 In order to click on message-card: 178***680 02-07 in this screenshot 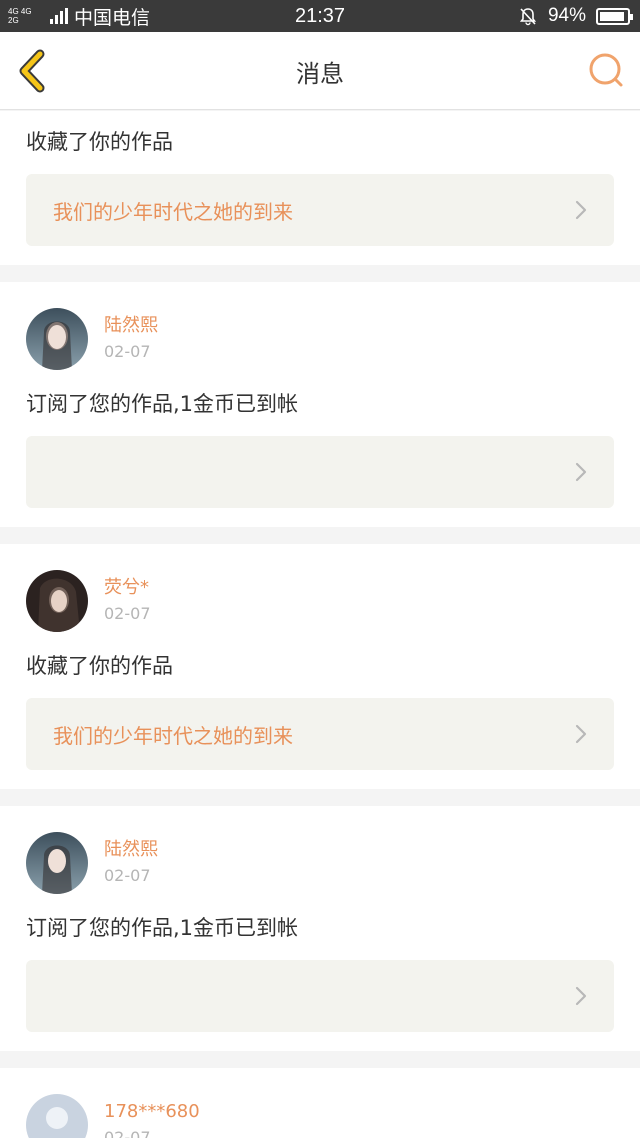, I will do `click(320, 1103)`.